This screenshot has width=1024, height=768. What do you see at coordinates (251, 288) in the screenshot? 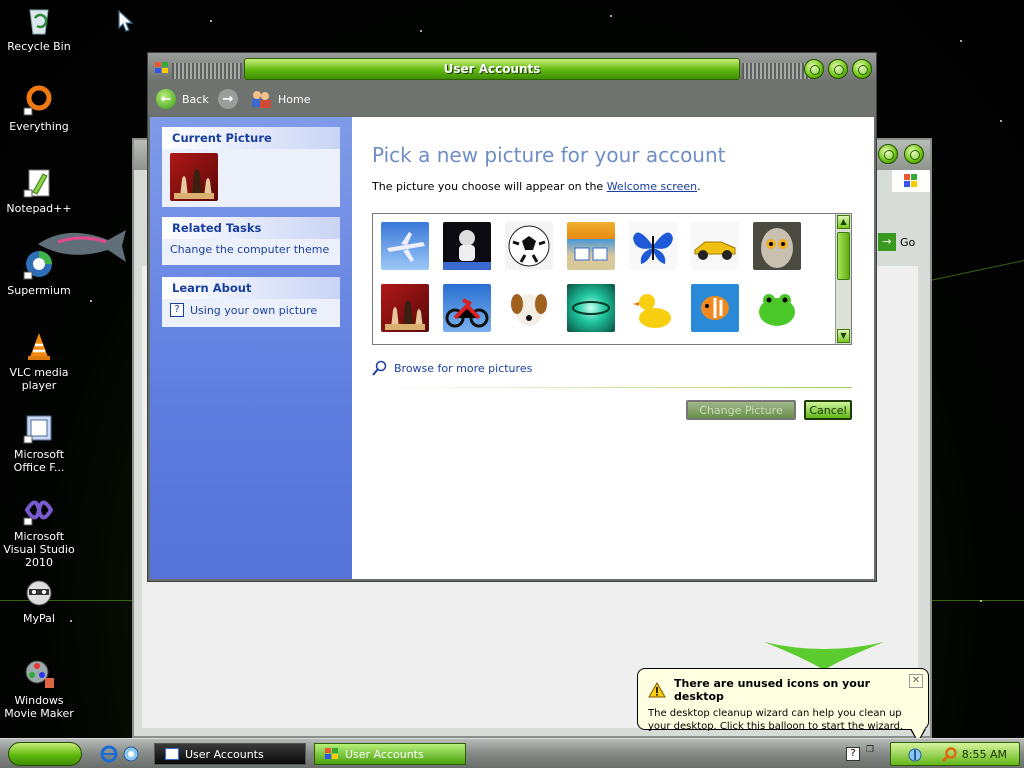
I see `learn-about-title: Learn About` at bounding box center [251, 288].